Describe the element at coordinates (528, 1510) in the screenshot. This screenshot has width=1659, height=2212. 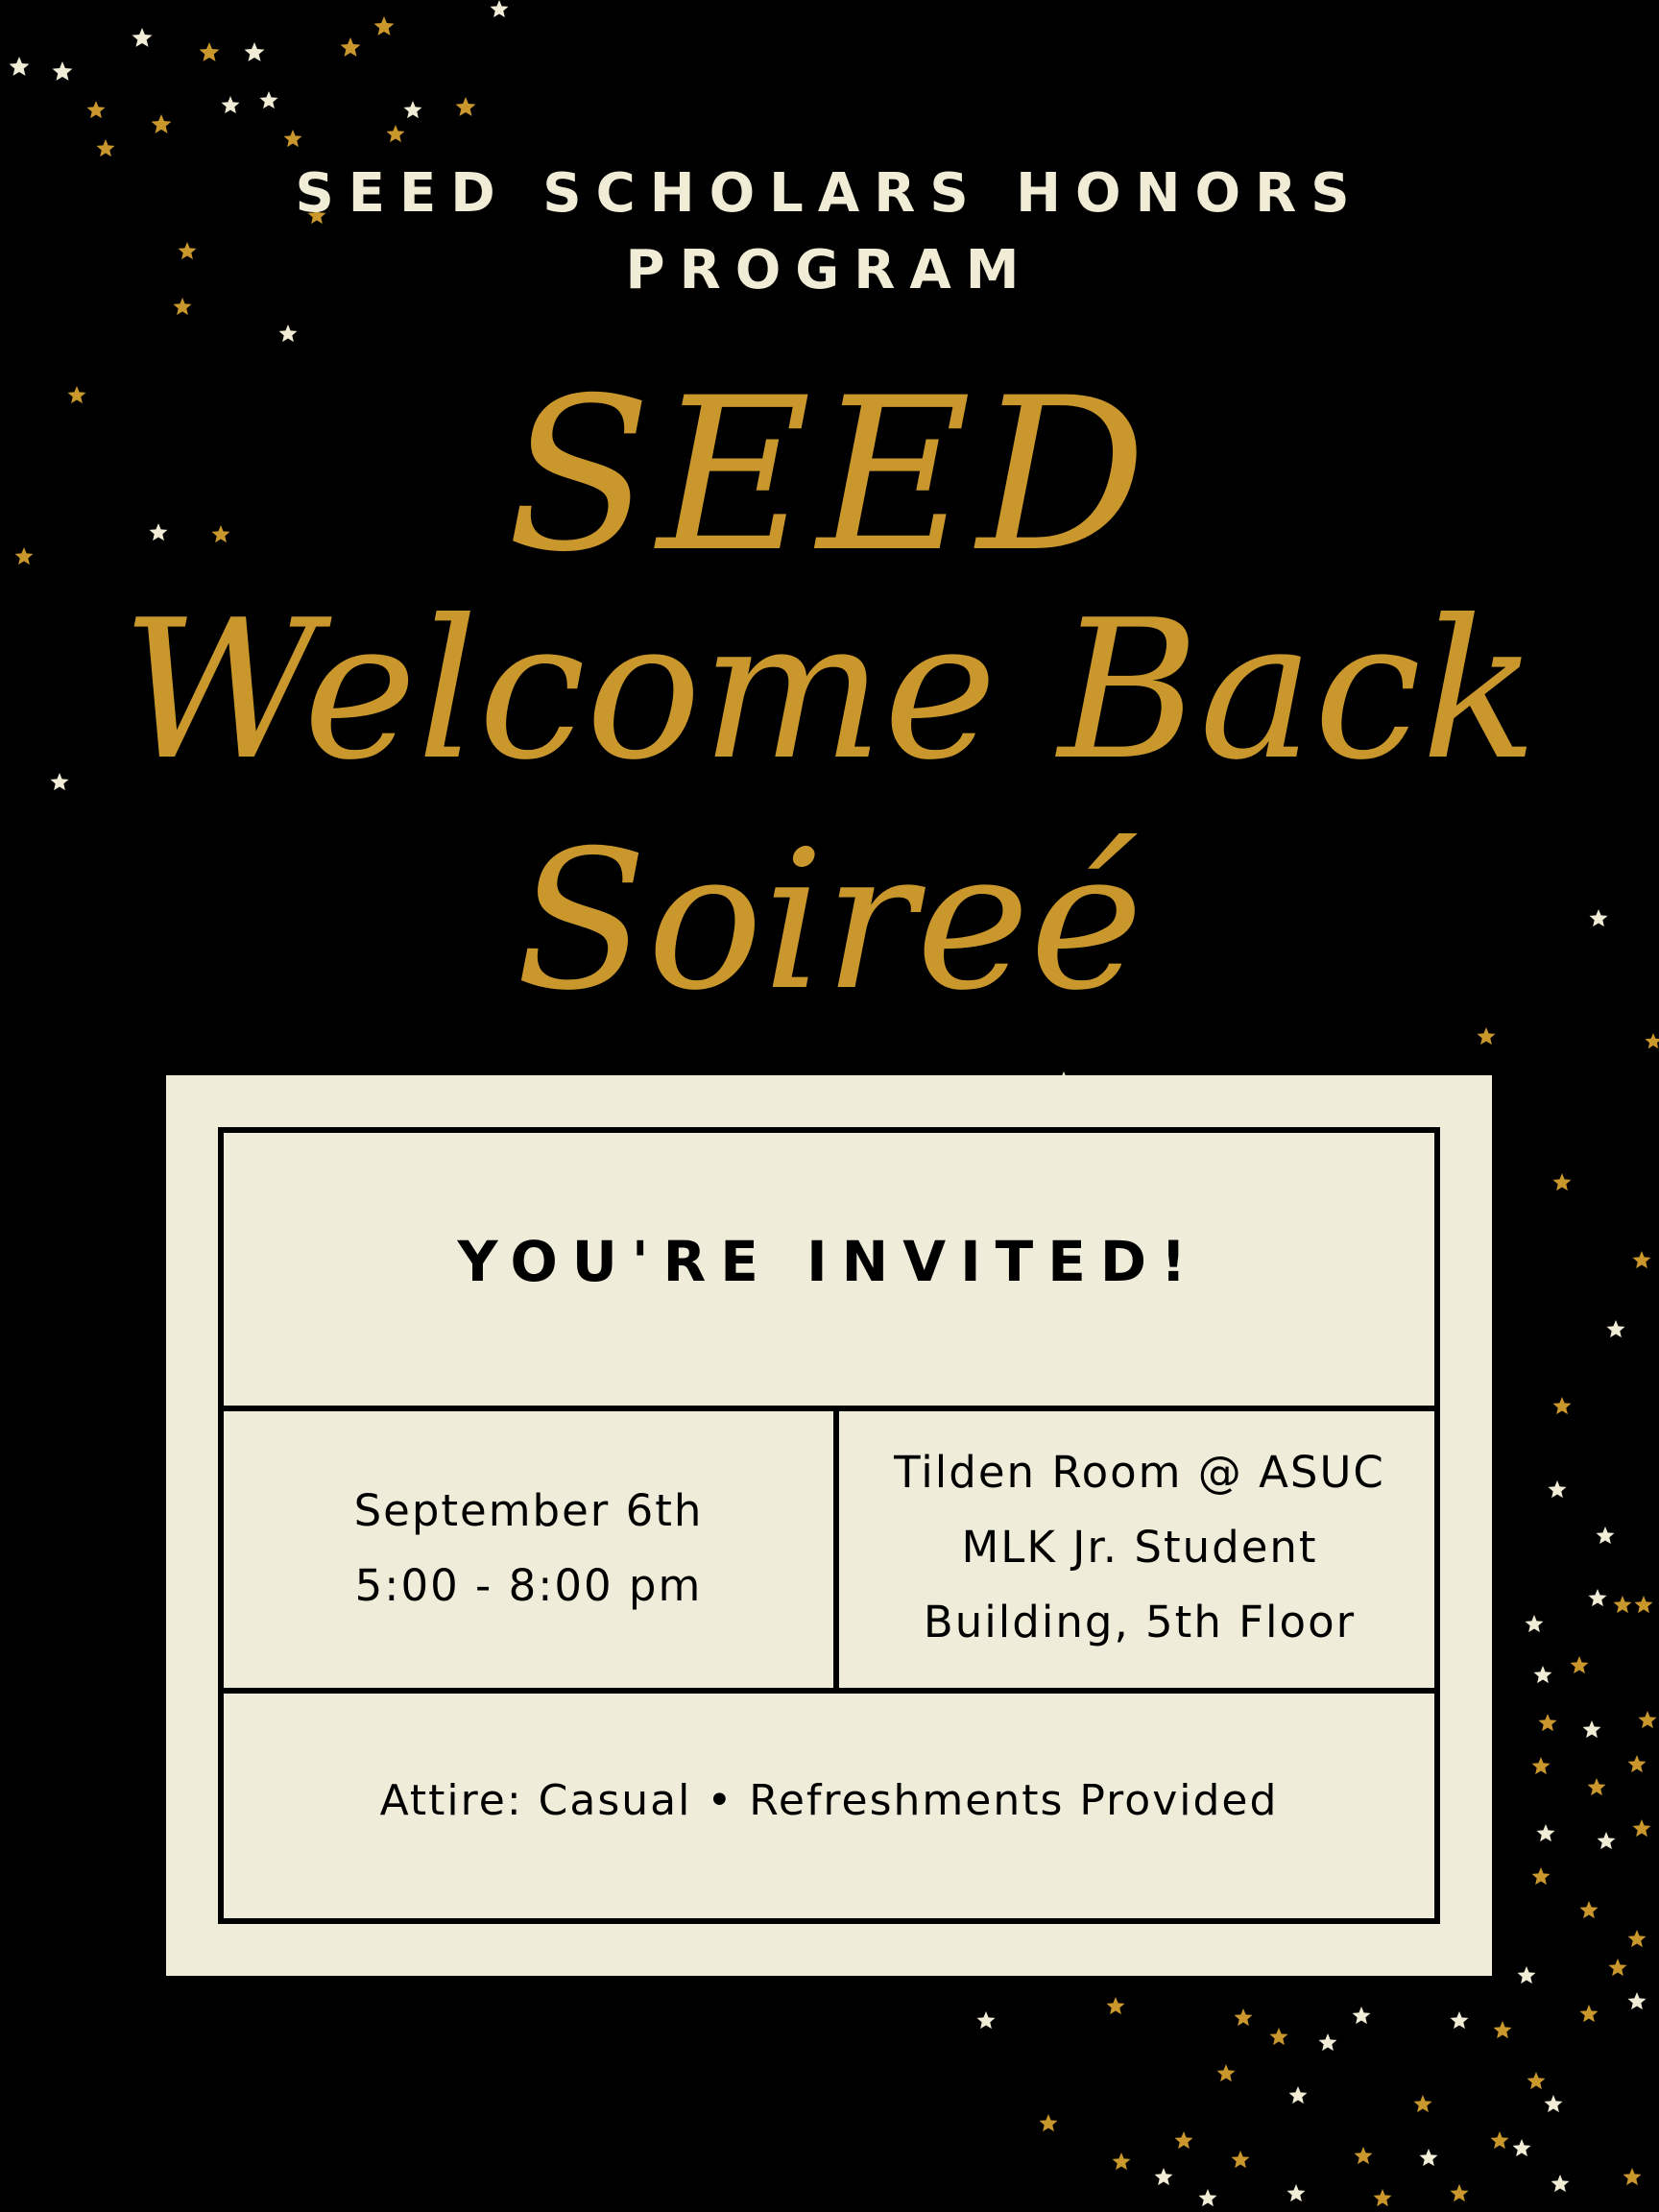
I see `event-date: September 6th` at that location.